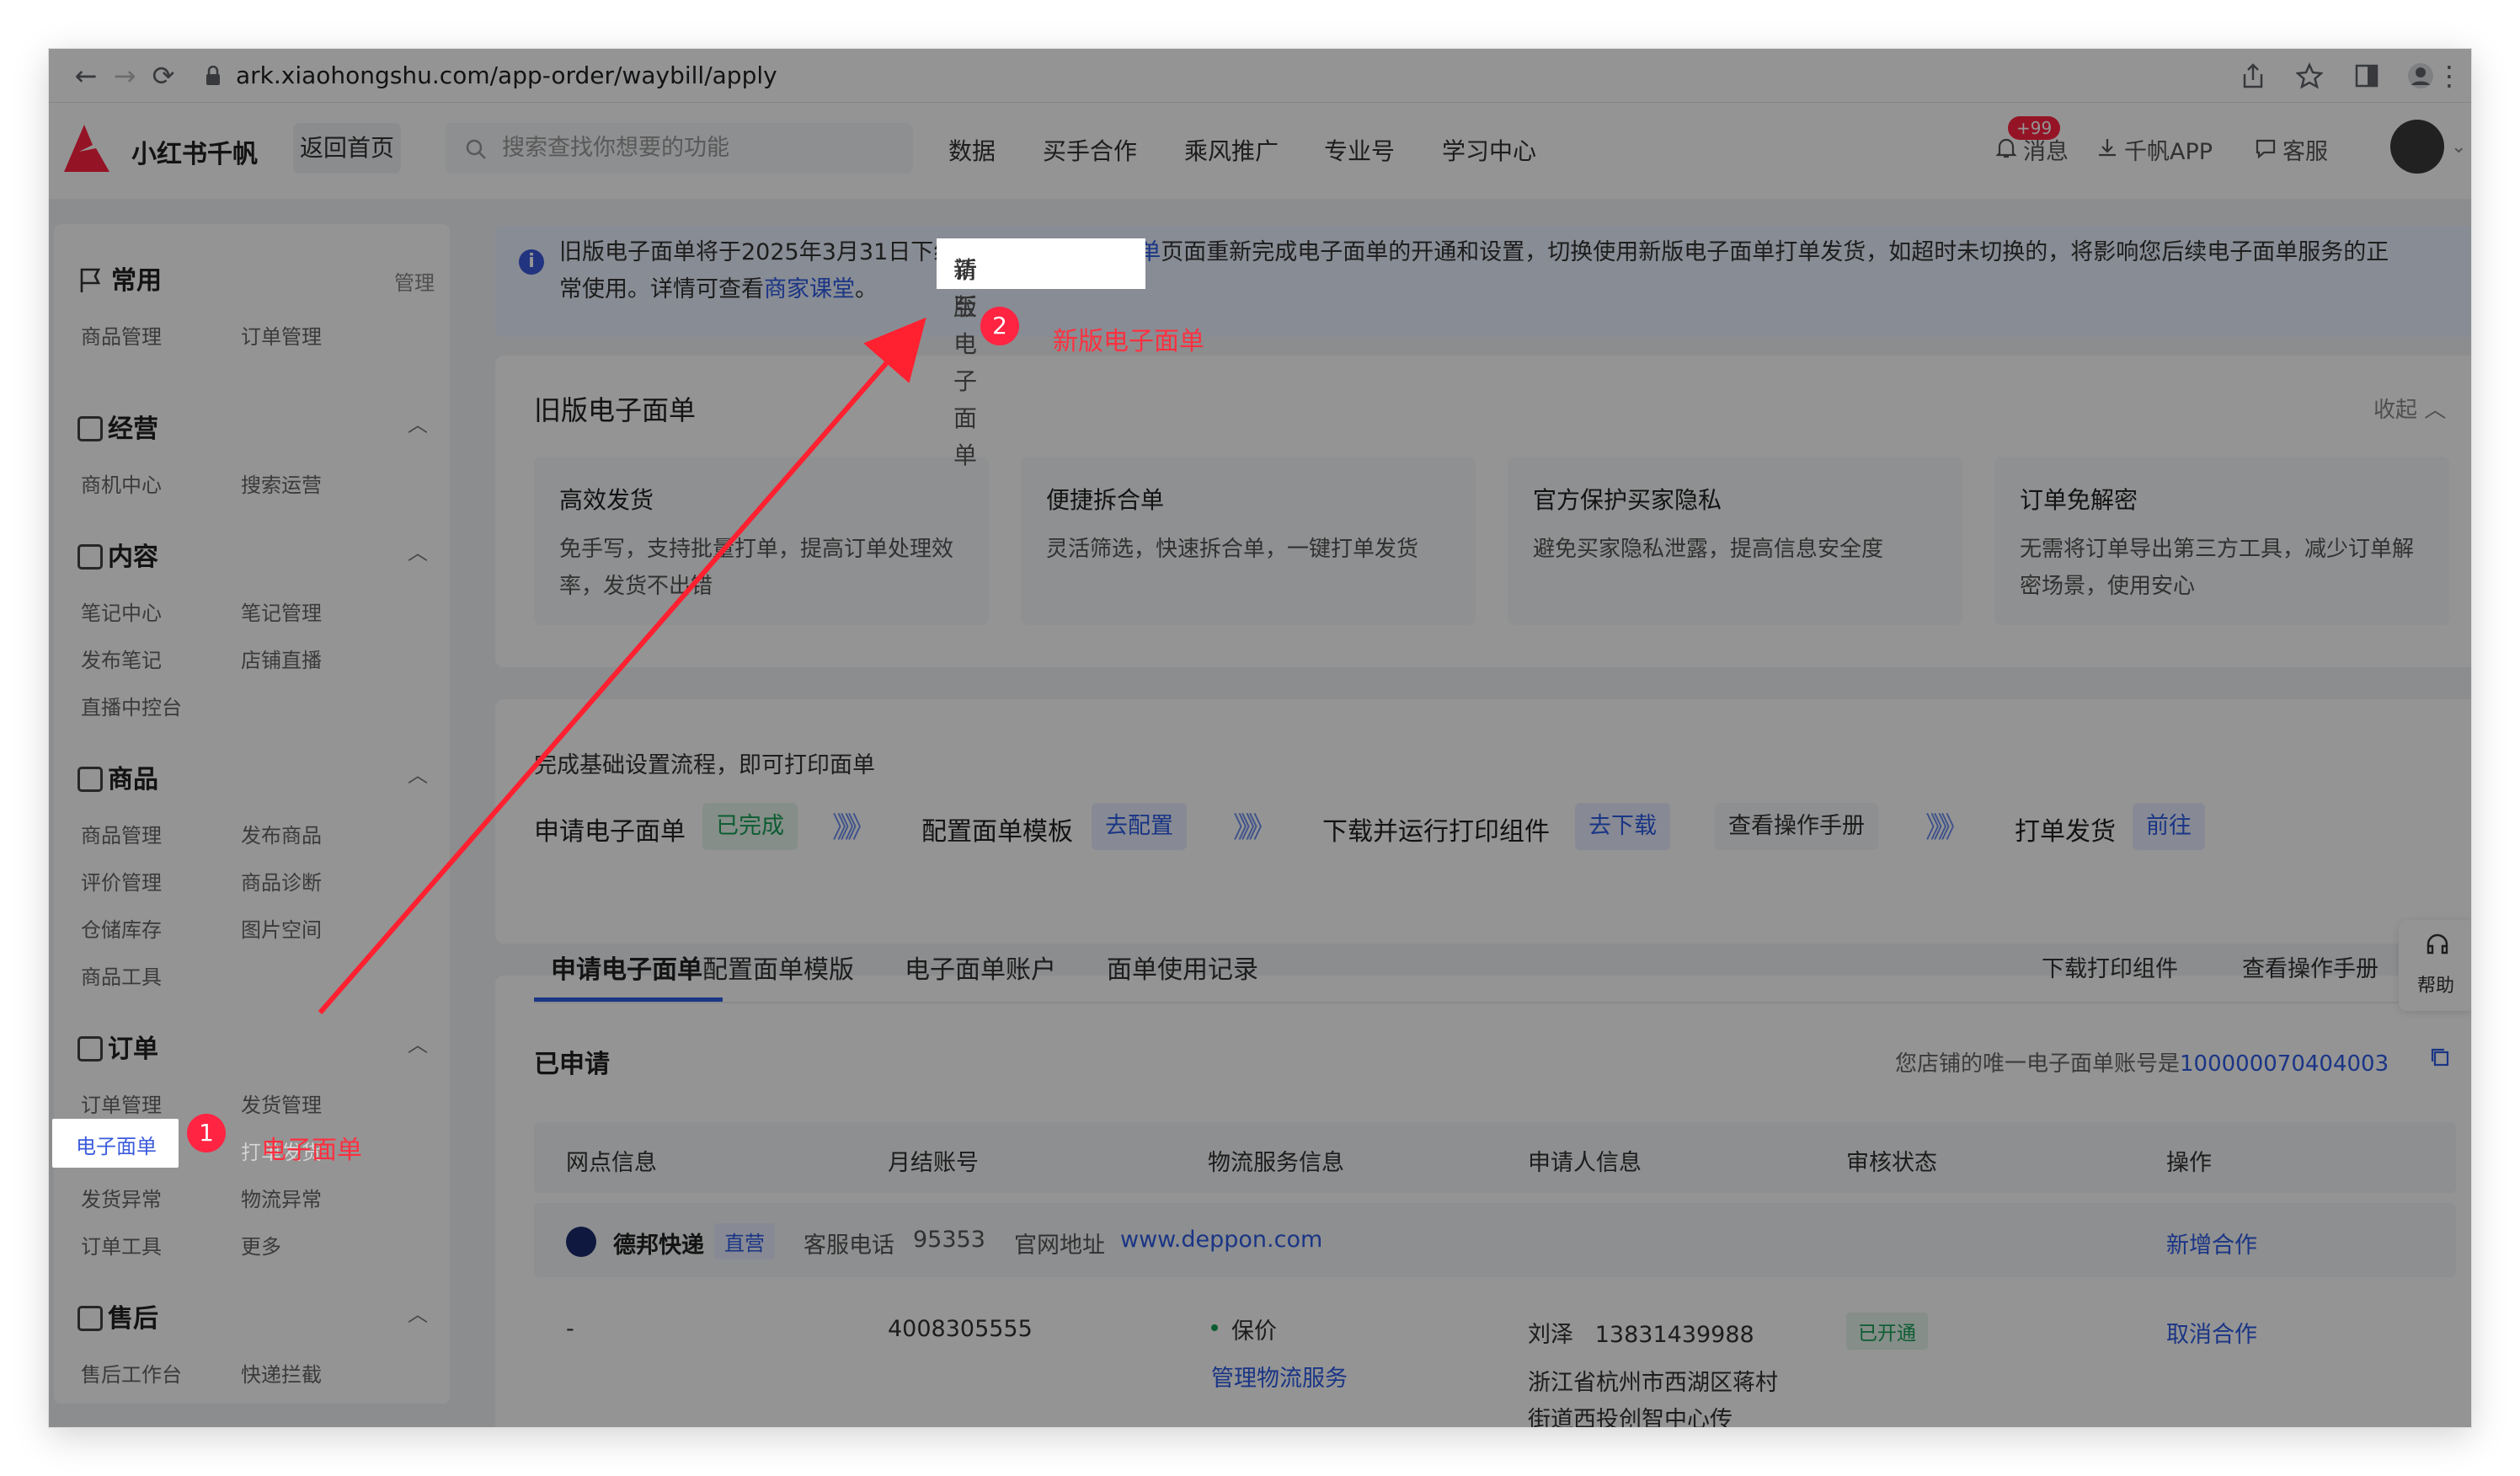 Image resolution: width=2520 pixels, height=1476 pixels. Describe the element at coordinates (206, 1133) in the screenshot. I see `annotation-marker-1: 1` at that location.